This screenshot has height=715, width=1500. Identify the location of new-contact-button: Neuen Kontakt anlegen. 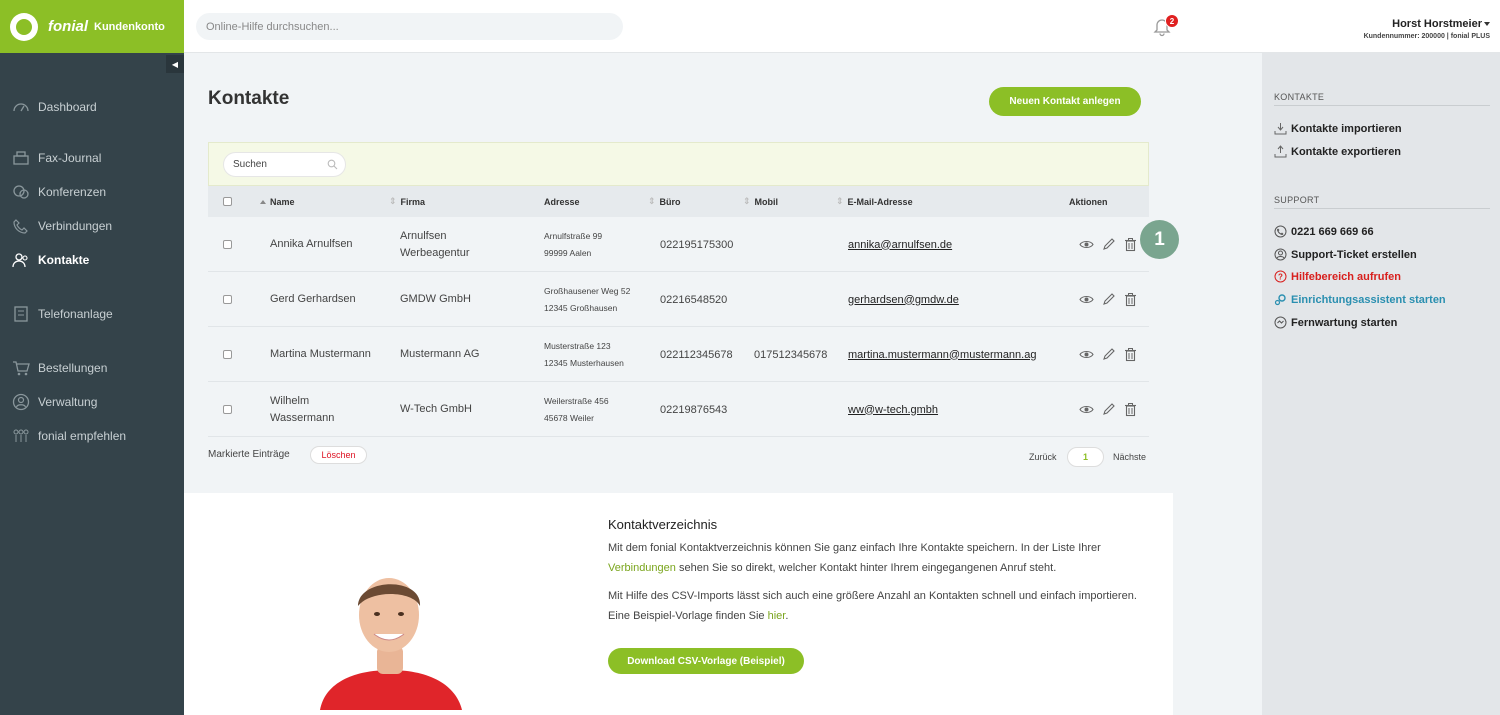
(1065, 101).